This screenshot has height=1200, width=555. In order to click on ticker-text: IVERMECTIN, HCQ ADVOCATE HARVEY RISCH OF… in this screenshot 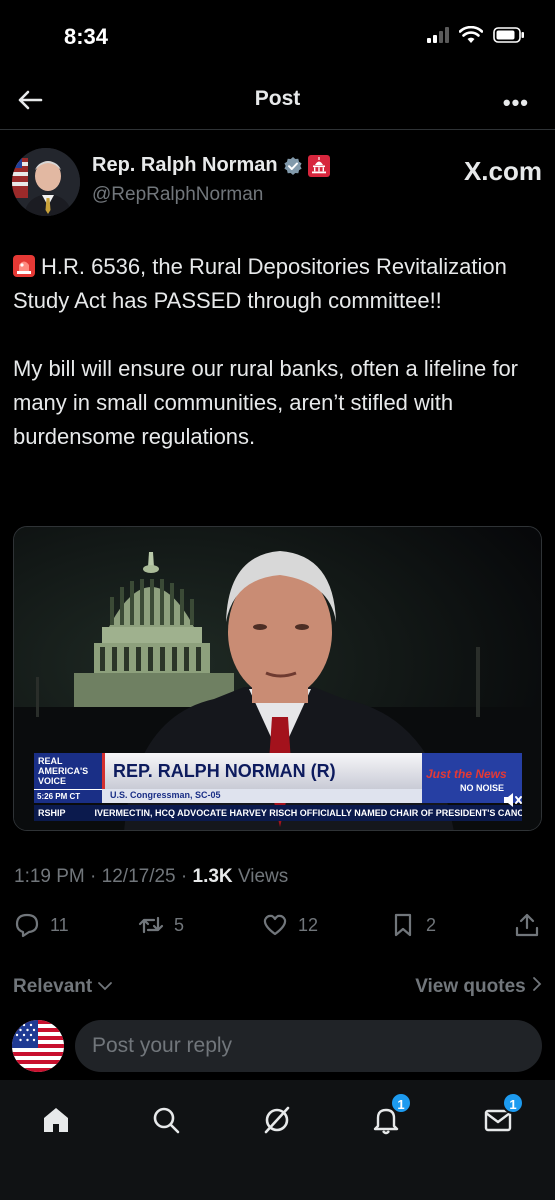, I will do `click(308, 813)`.